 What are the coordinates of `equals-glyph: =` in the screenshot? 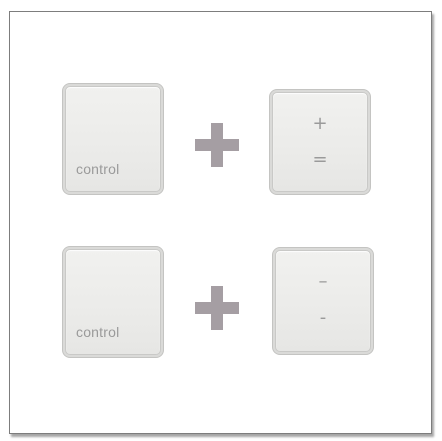 It's located at (320, 159).